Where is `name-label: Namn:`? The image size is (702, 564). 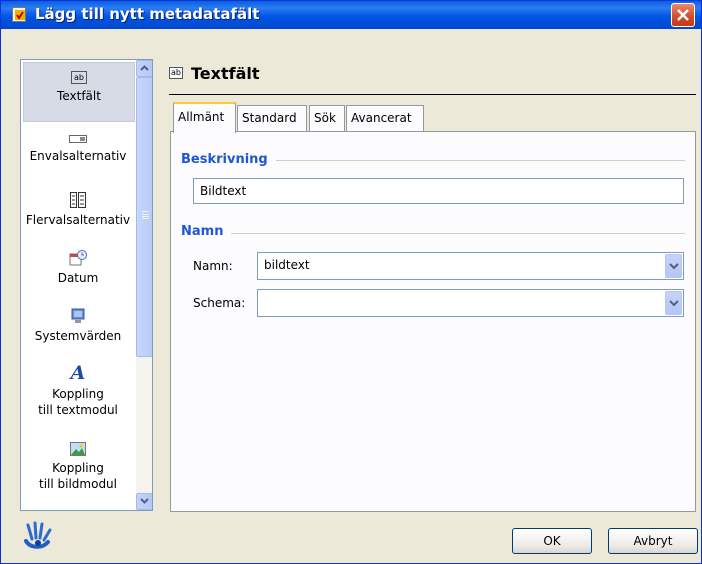
name-label: Namn: is located at coordinates (213, 266).